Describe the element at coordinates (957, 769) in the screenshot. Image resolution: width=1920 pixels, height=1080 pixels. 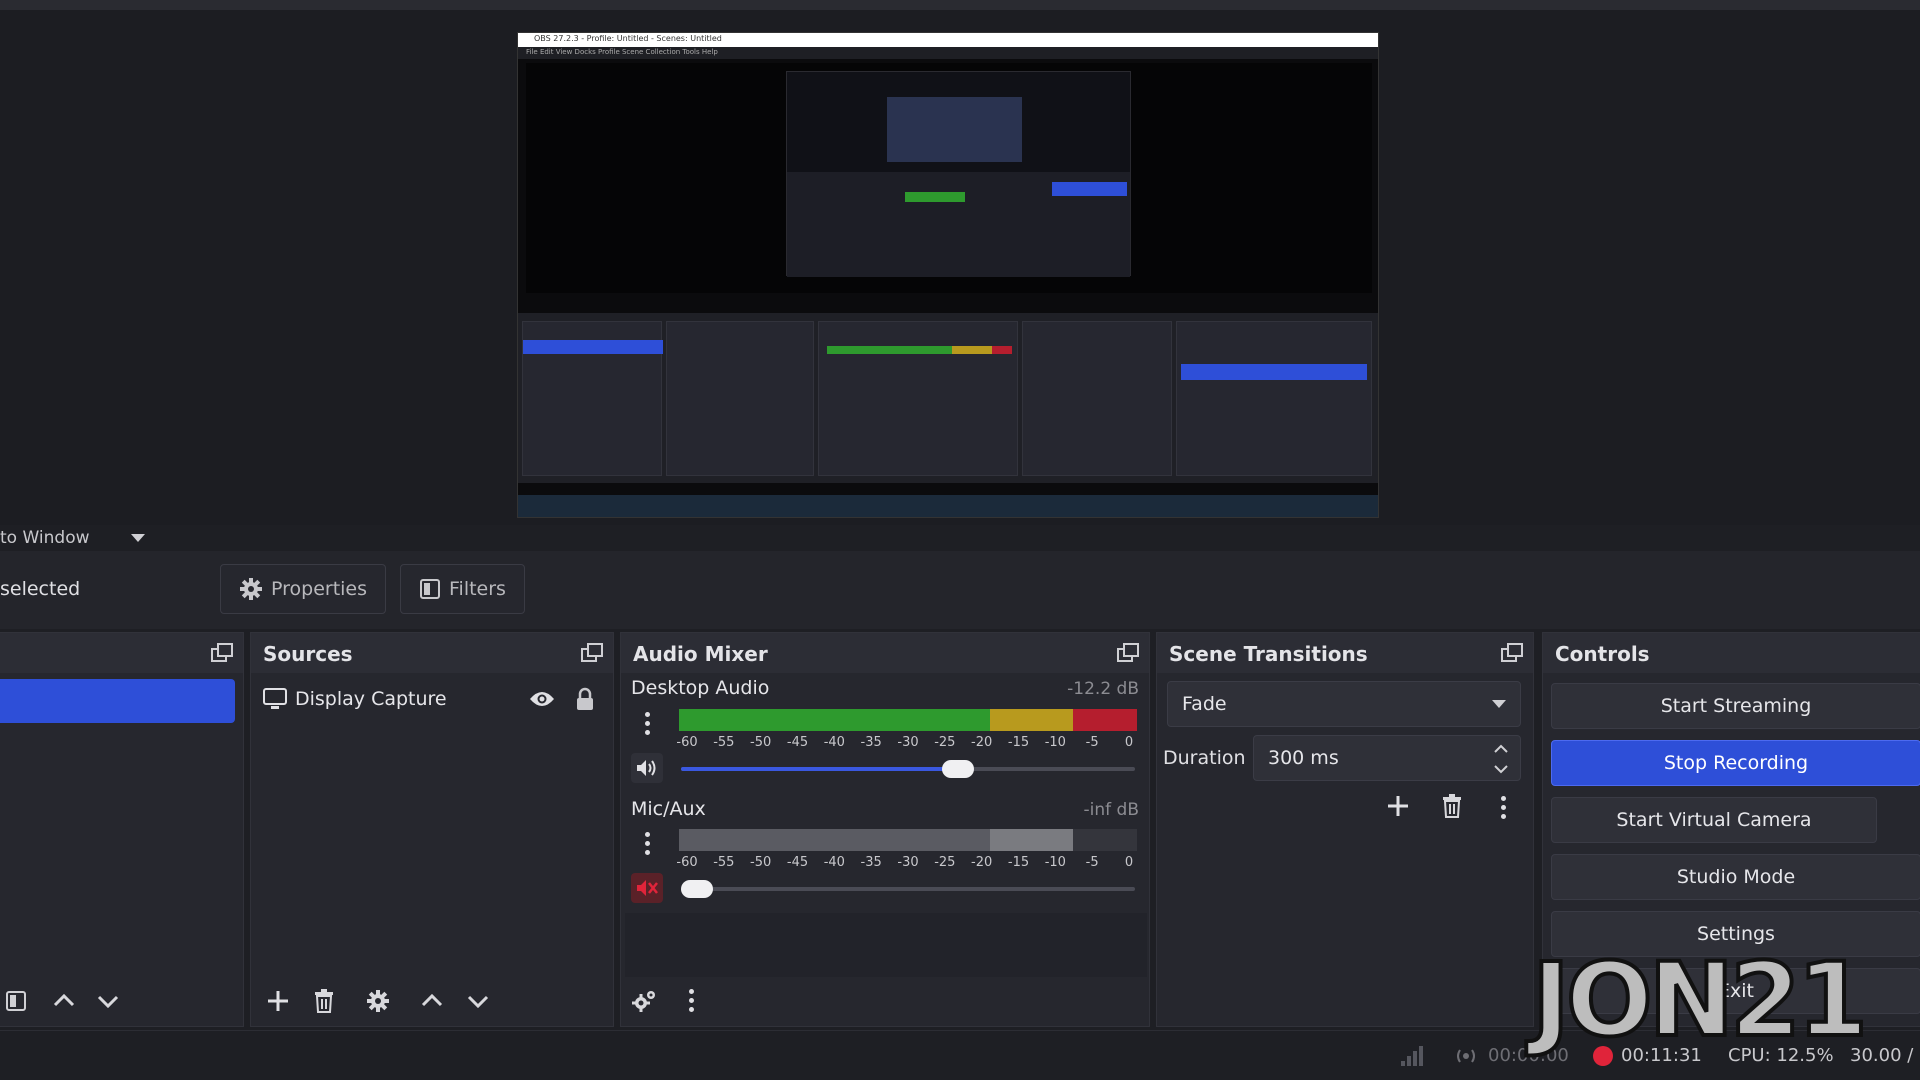
I see `desktop-audio-volume-knob` at that location.